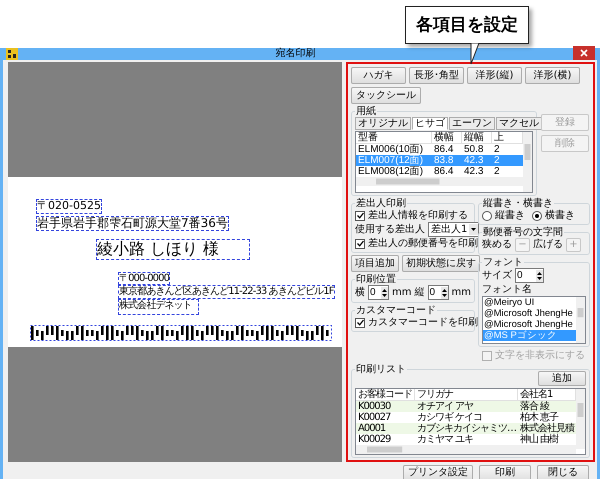  Describe the element at coordinates (385, 395) in the screenshot. I see `column-header: お客様コード` at that location.